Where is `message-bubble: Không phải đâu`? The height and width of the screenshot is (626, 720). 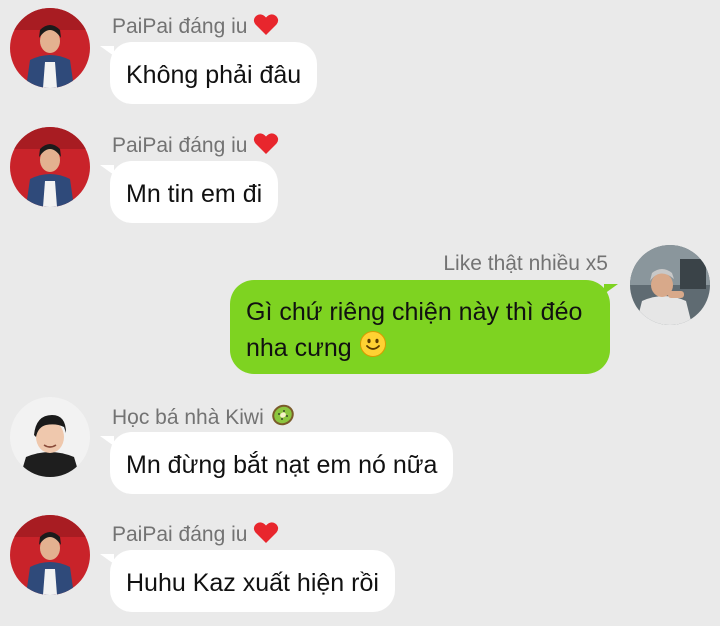
message-bubble: Không phải đâu is located at coordinates (214, 73).